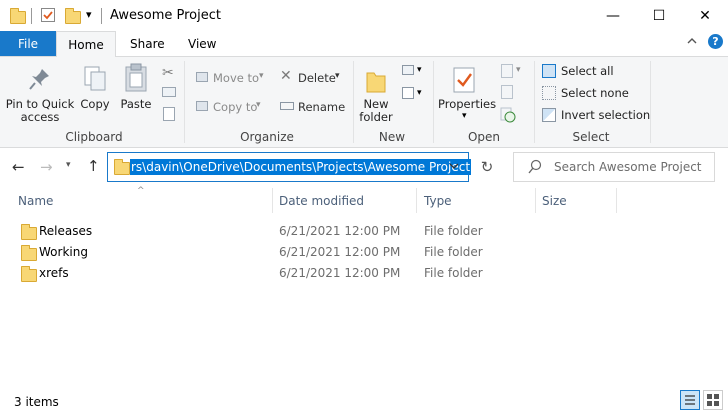  I want to click on search-input: Search Awesome Project, so click(614, 167).